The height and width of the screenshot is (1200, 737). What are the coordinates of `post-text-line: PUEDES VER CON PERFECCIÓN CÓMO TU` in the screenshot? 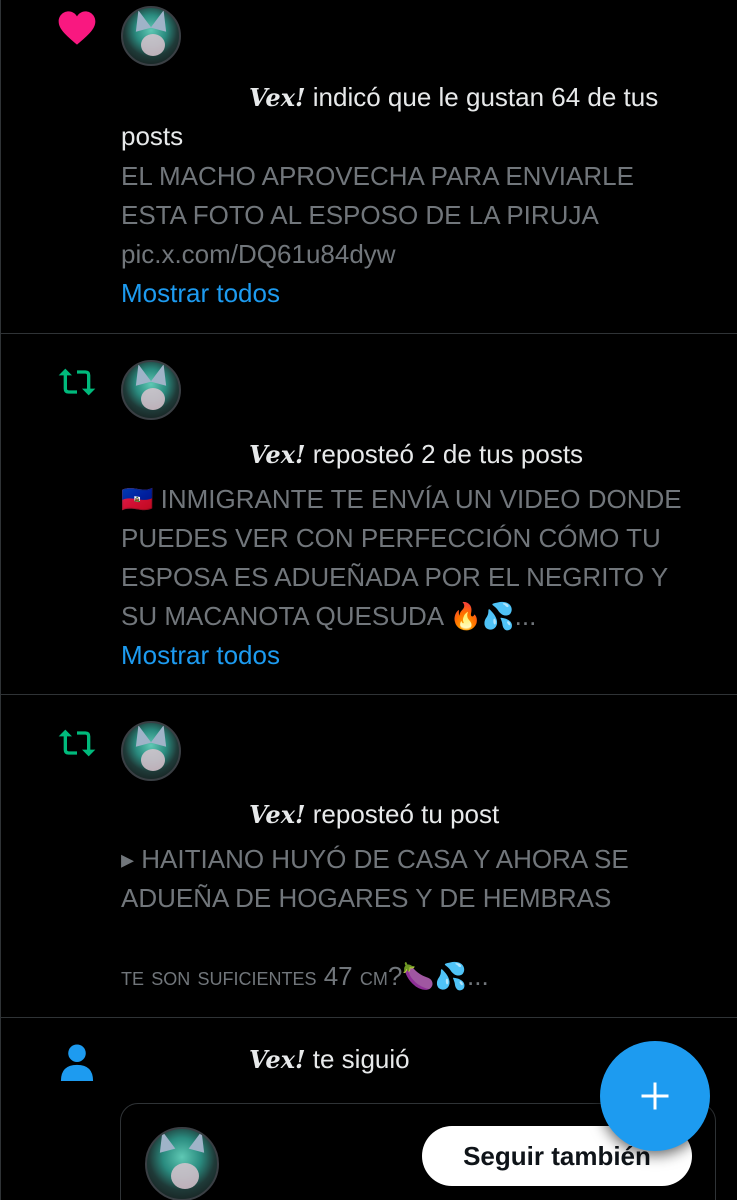 It's located at (391, 538).